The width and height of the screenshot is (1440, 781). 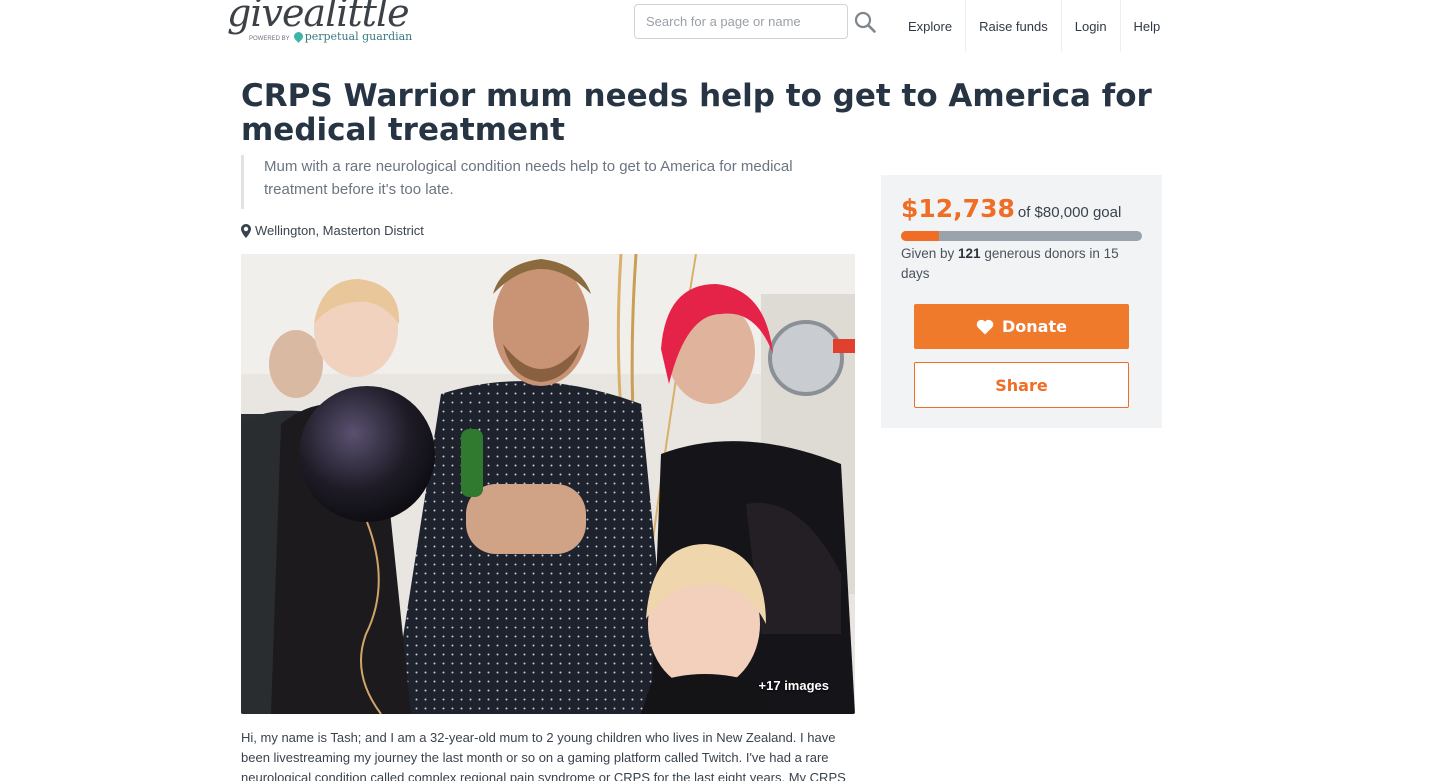 What do you see at coordinates (1021, 236) in the screenshot?
I see `progress-bar` at bounding box center [1021, 236].